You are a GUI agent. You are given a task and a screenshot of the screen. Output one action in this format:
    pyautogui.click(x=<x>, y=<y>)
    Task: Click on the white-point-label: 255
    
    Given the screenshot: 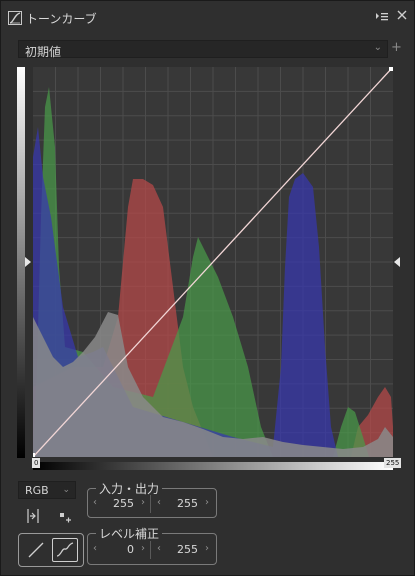 What is the action you would take?
    pyautogui.click(x=393, y=463)
    